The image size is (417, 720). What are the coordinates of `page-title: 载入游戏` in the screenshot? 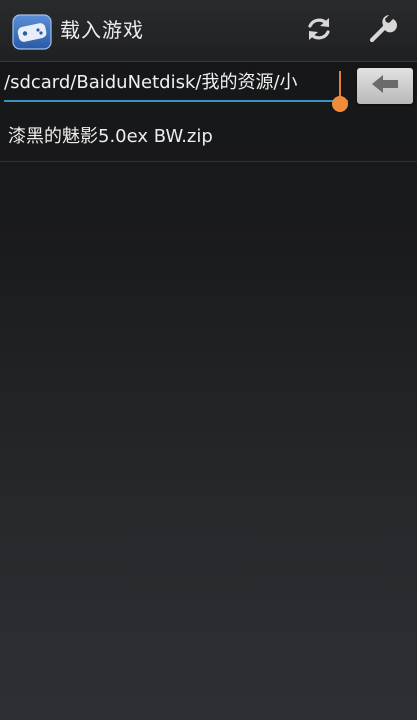 It's located at (102, 30).